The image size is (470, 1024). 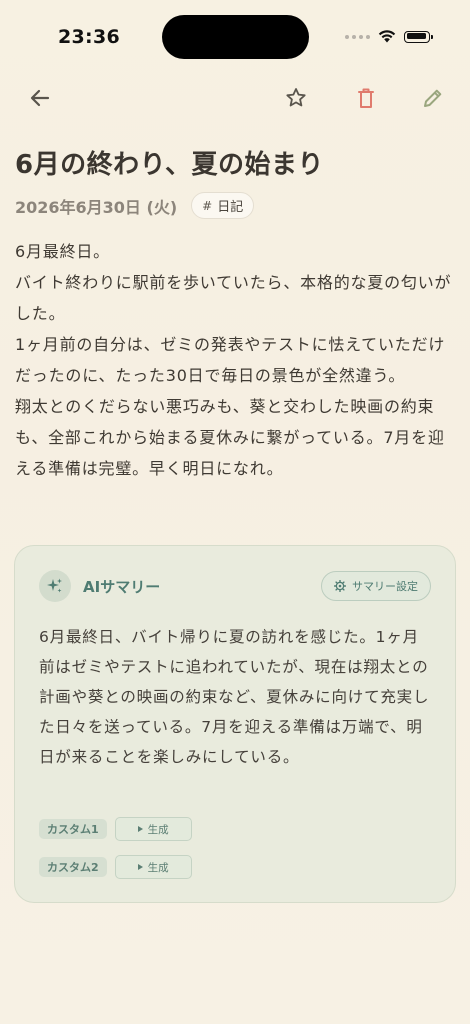 I want to click on delete-button, so click(x=366, y=98).